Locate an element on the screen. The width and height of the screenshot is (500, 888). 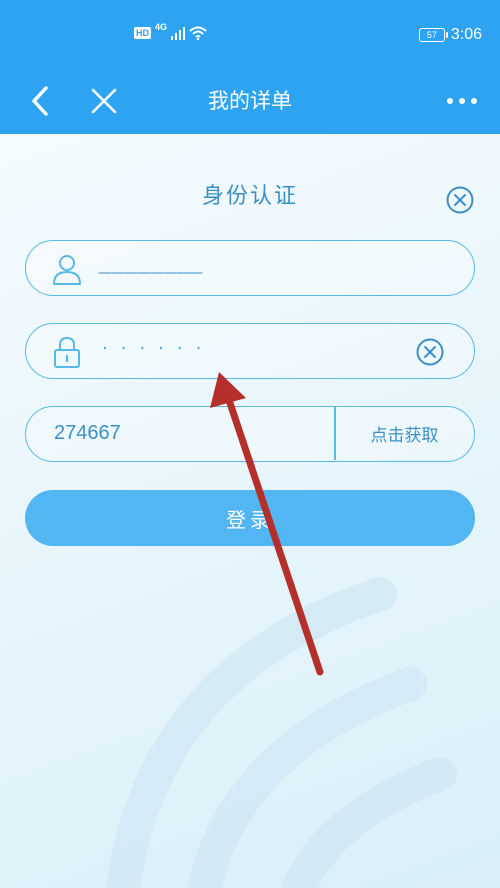
username-field: ———————— is located at coordinates (250, 268).